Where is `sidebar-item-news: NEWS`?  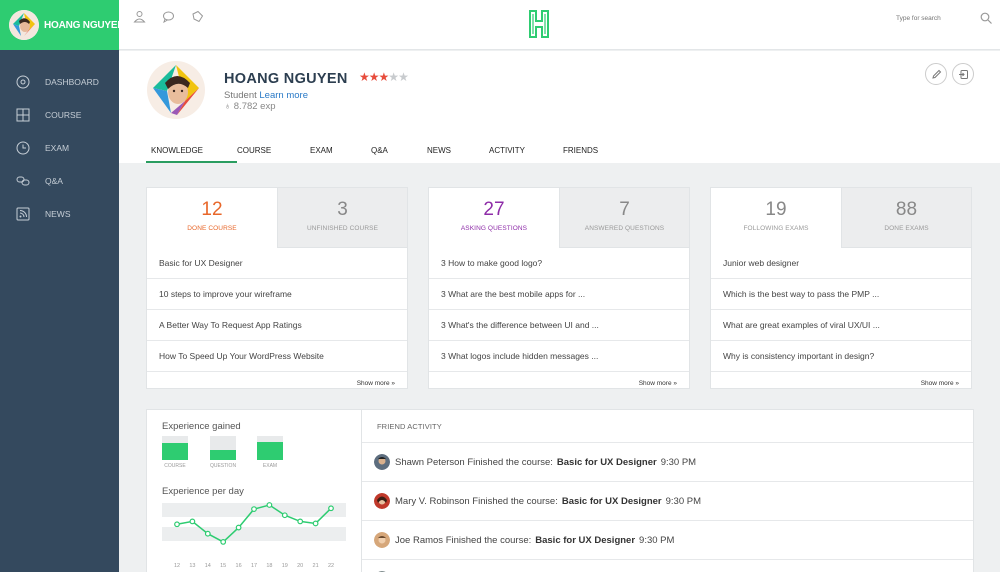
sidebar-item-news: NEWS is located at coordinates (59, 213).